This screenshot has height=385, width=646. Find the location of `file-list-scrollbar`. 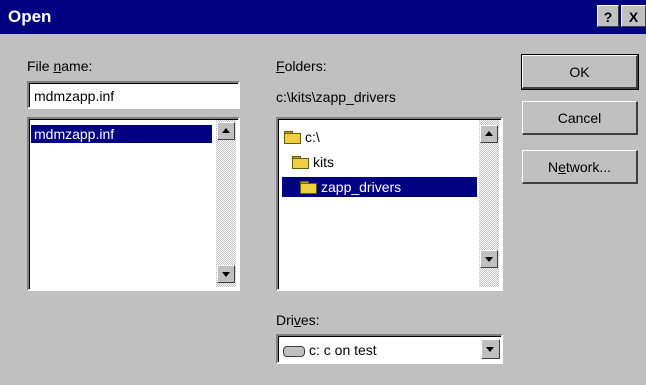

file-list-scrollbar is located at coordinates (226, 203).